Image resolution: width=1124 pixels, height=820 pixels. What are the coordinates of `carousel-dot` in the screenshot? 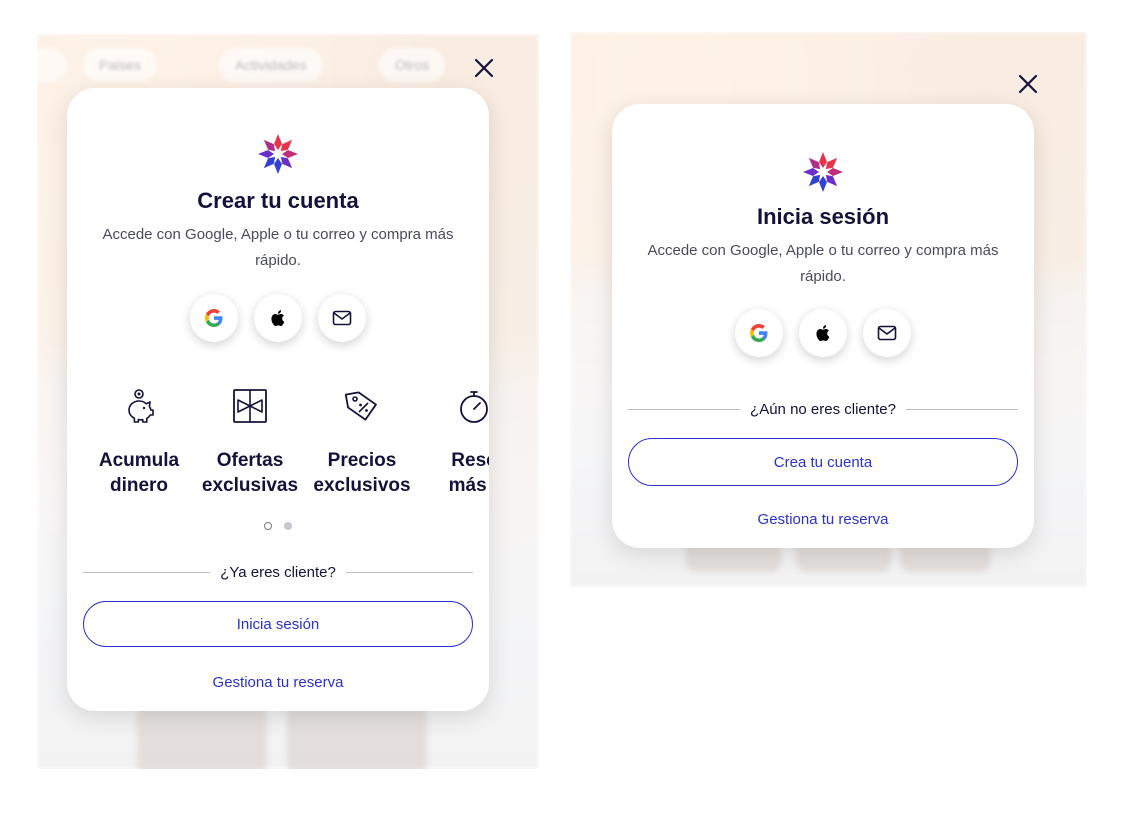 It's located at (288, 526).